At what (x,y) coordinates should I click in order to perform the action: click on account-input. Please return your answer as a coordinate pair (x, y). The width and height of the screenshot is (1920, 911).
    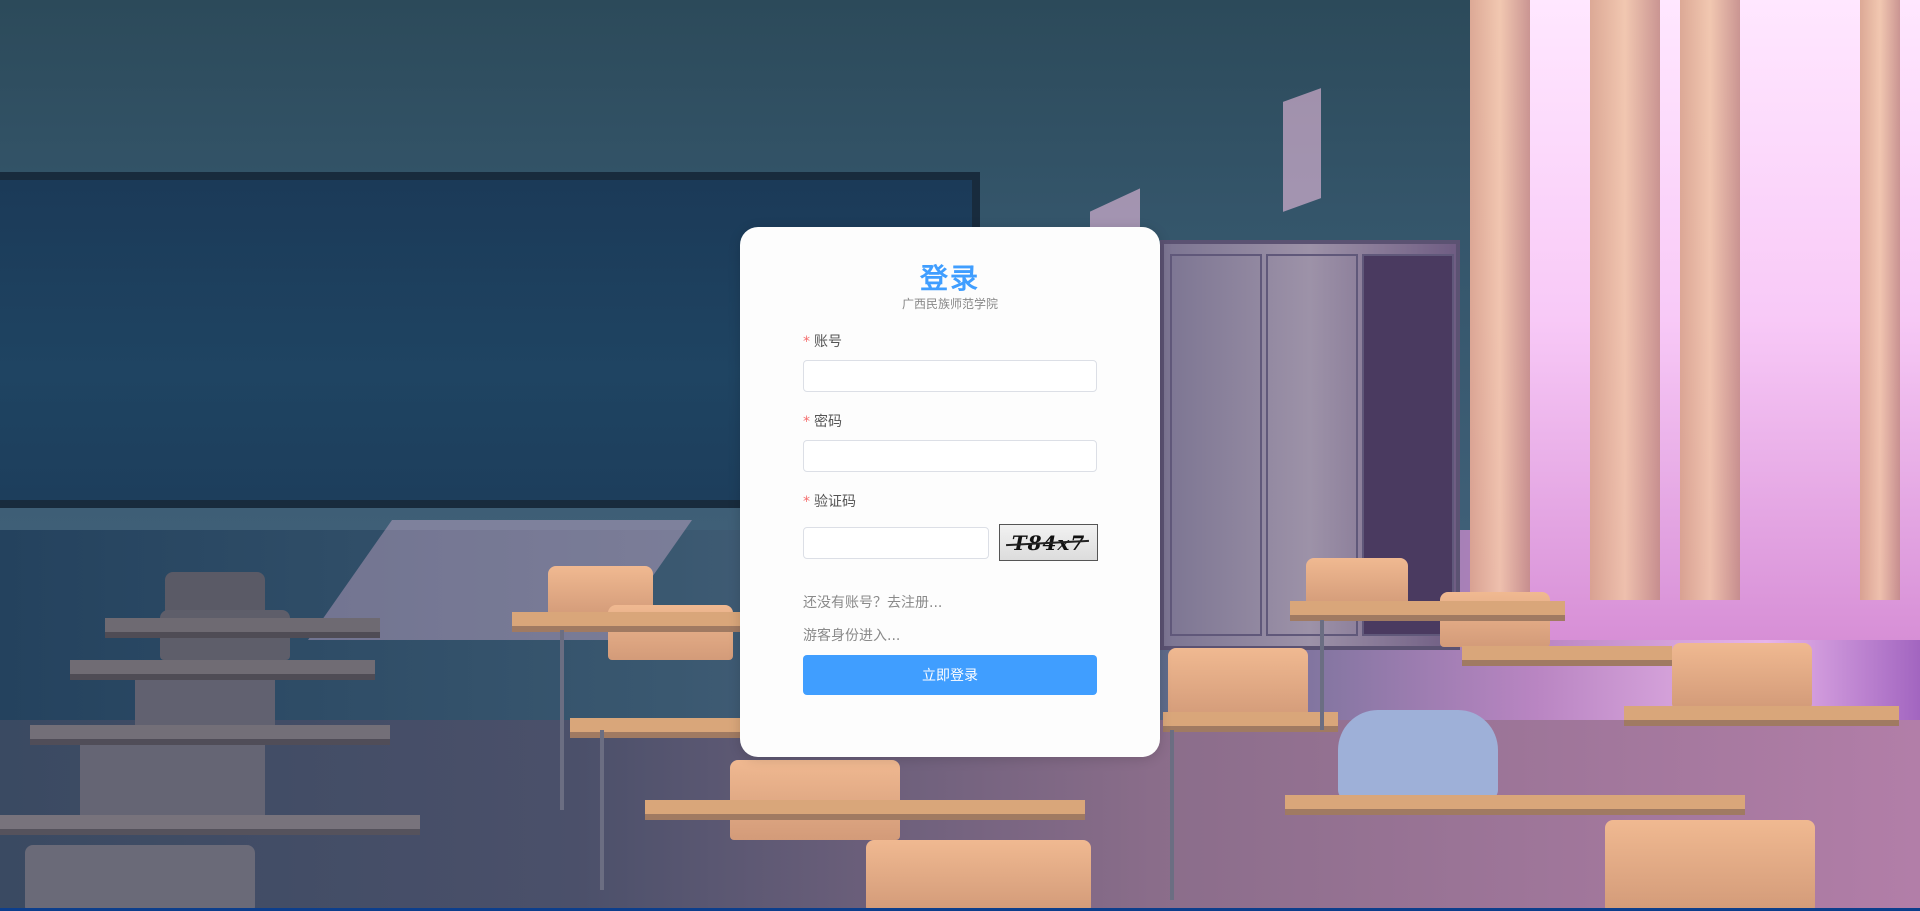
    Looking at the image, I should click on (950, 376).